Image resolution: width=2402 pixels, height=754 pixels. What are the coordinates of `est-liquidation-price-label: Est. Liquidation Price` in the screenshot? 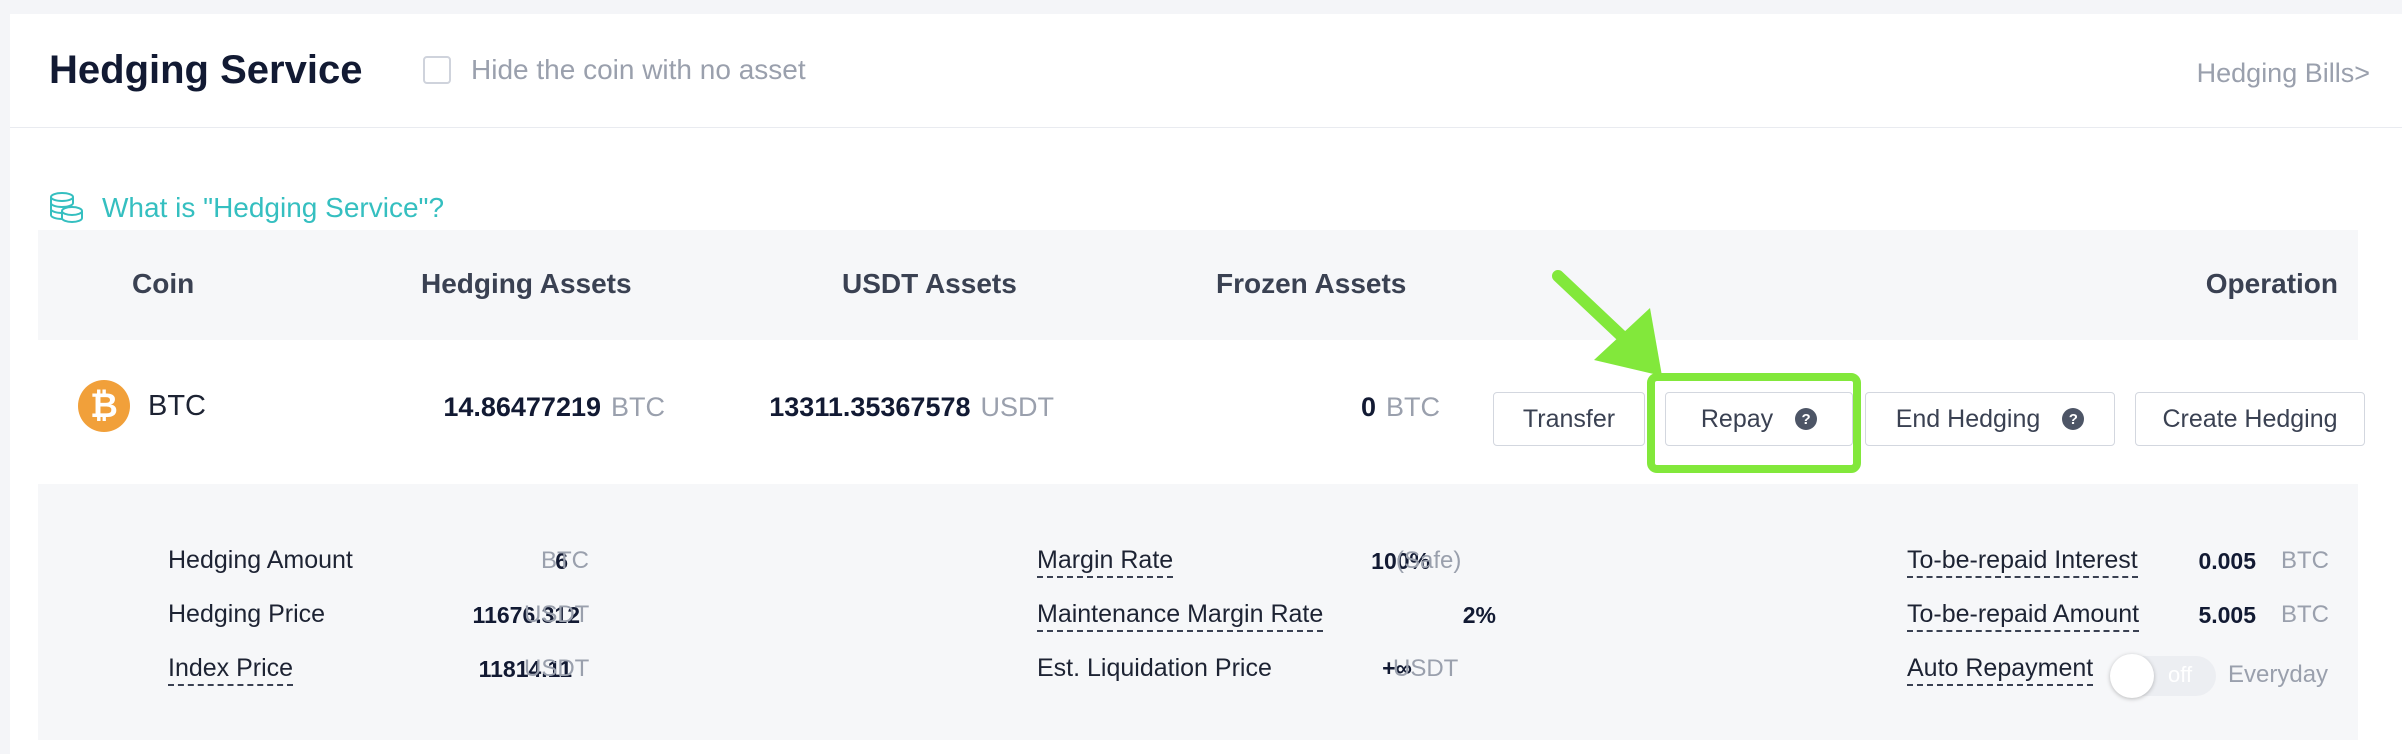 It's located at (1154, 668).